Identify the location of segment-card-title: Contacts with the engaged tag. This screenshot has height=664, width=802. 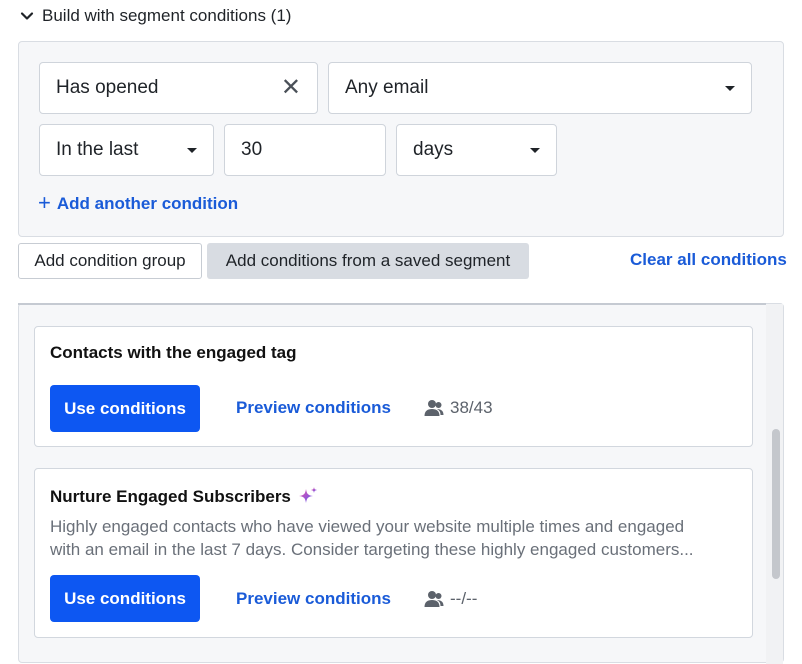
(173, 353).